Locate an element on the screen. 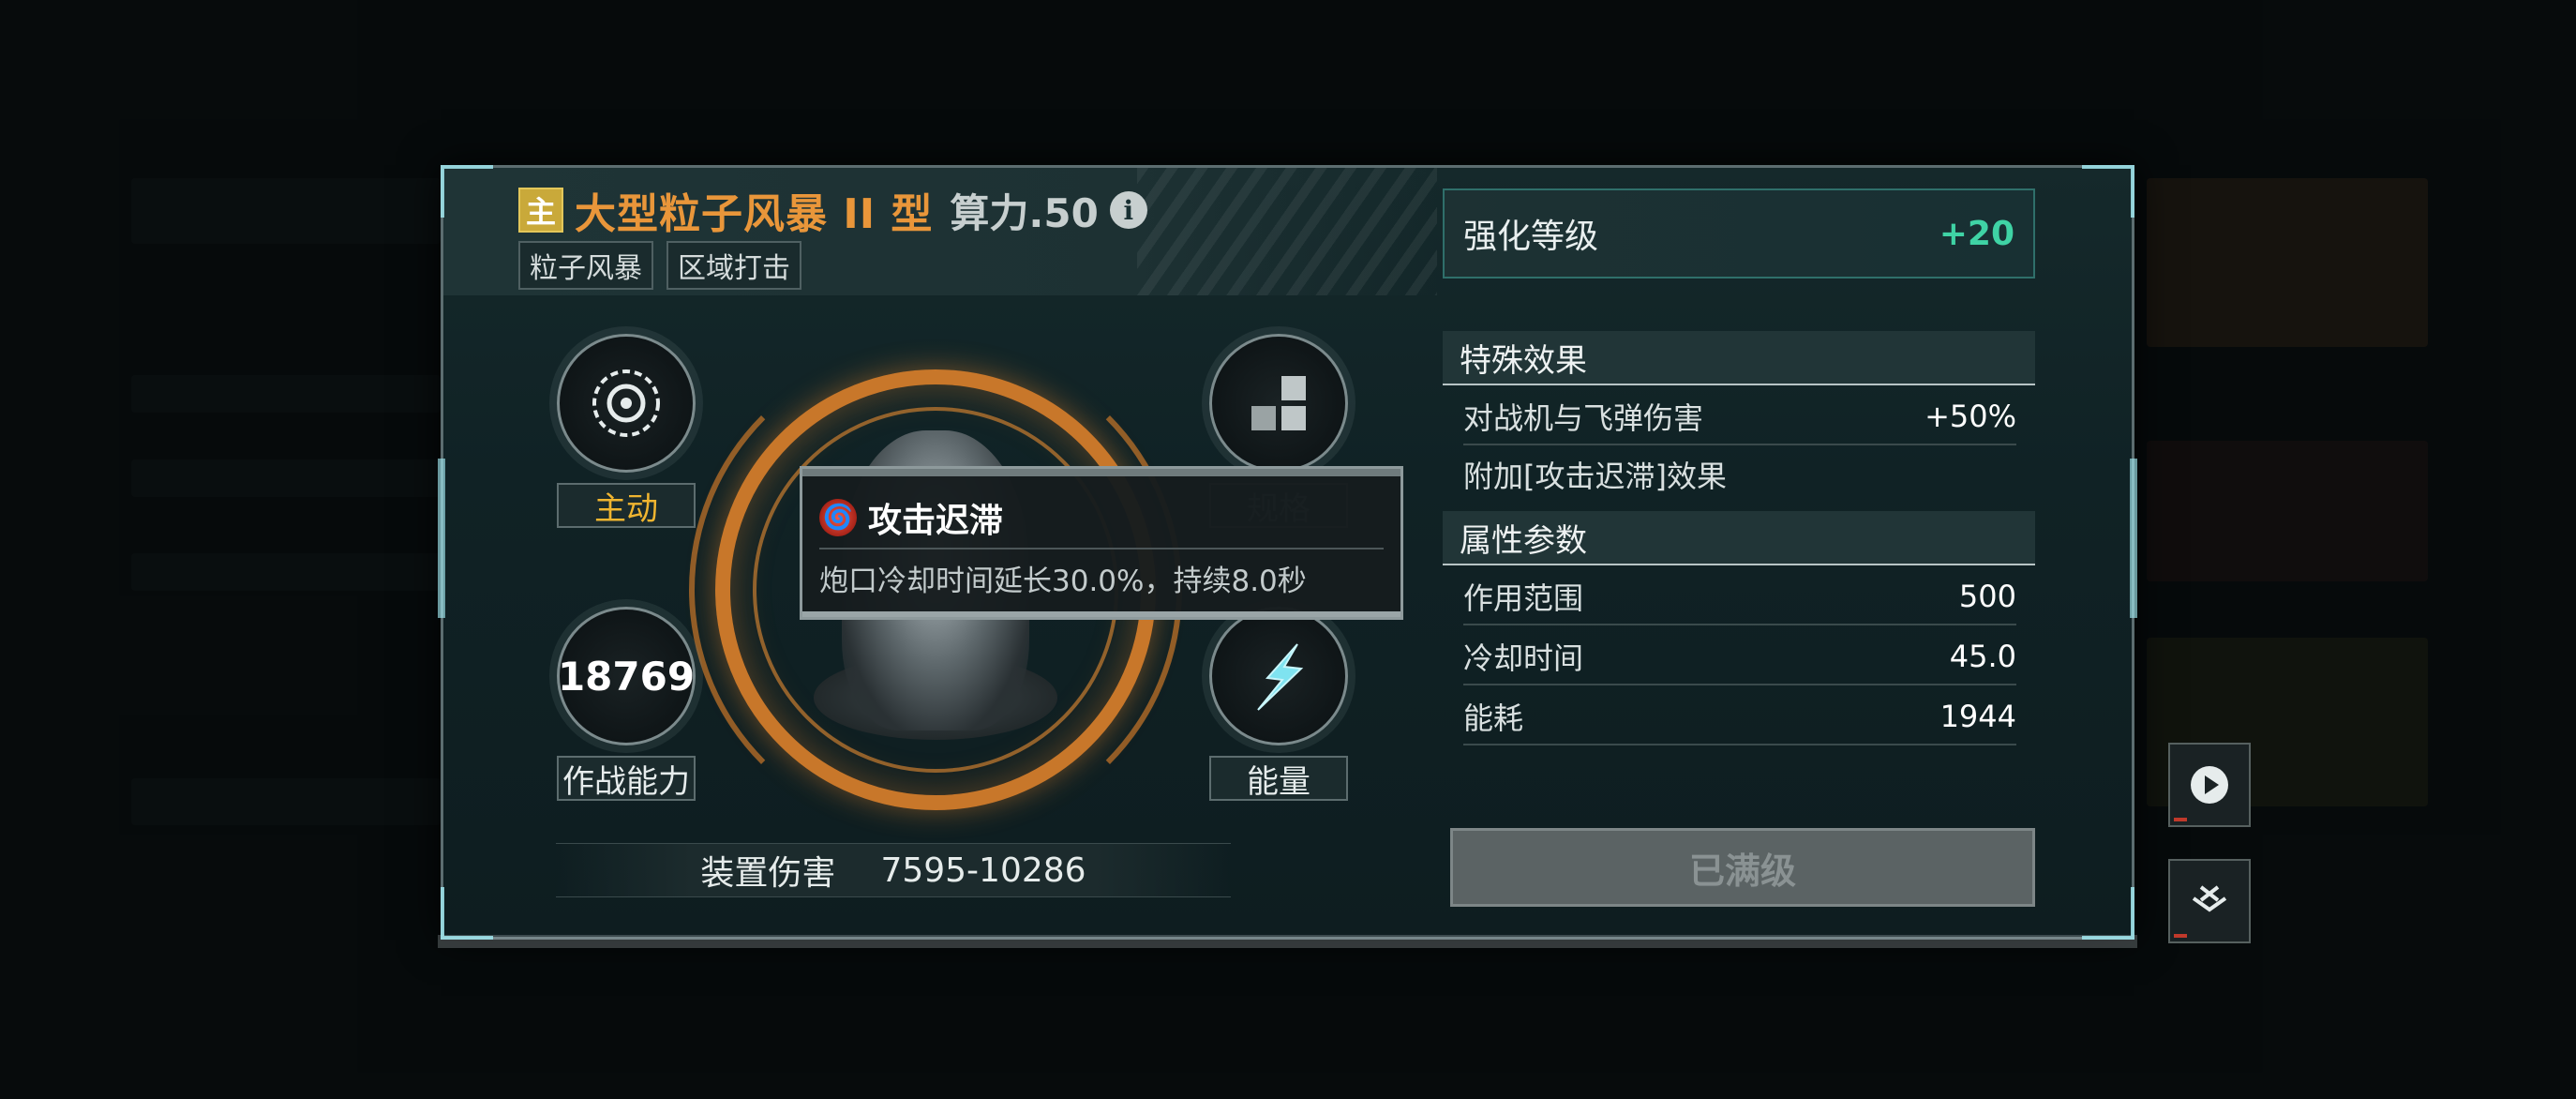 This screenshot has width=2576, height=1099. special-effect-row: 附加[攻击迟滞]效果 is located at coordinates (1739, 474).